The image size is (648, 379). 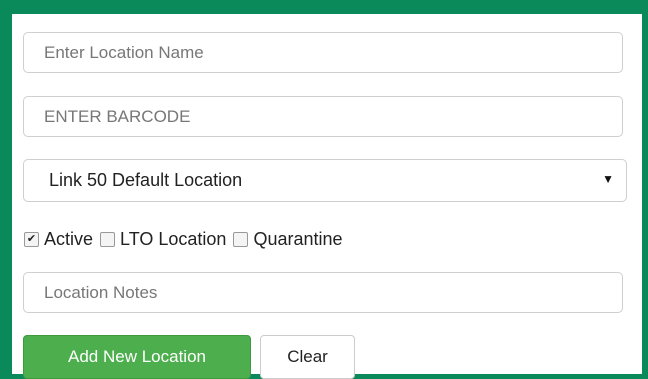 I want to click on location-notes-input, so click(x=323, y=292).